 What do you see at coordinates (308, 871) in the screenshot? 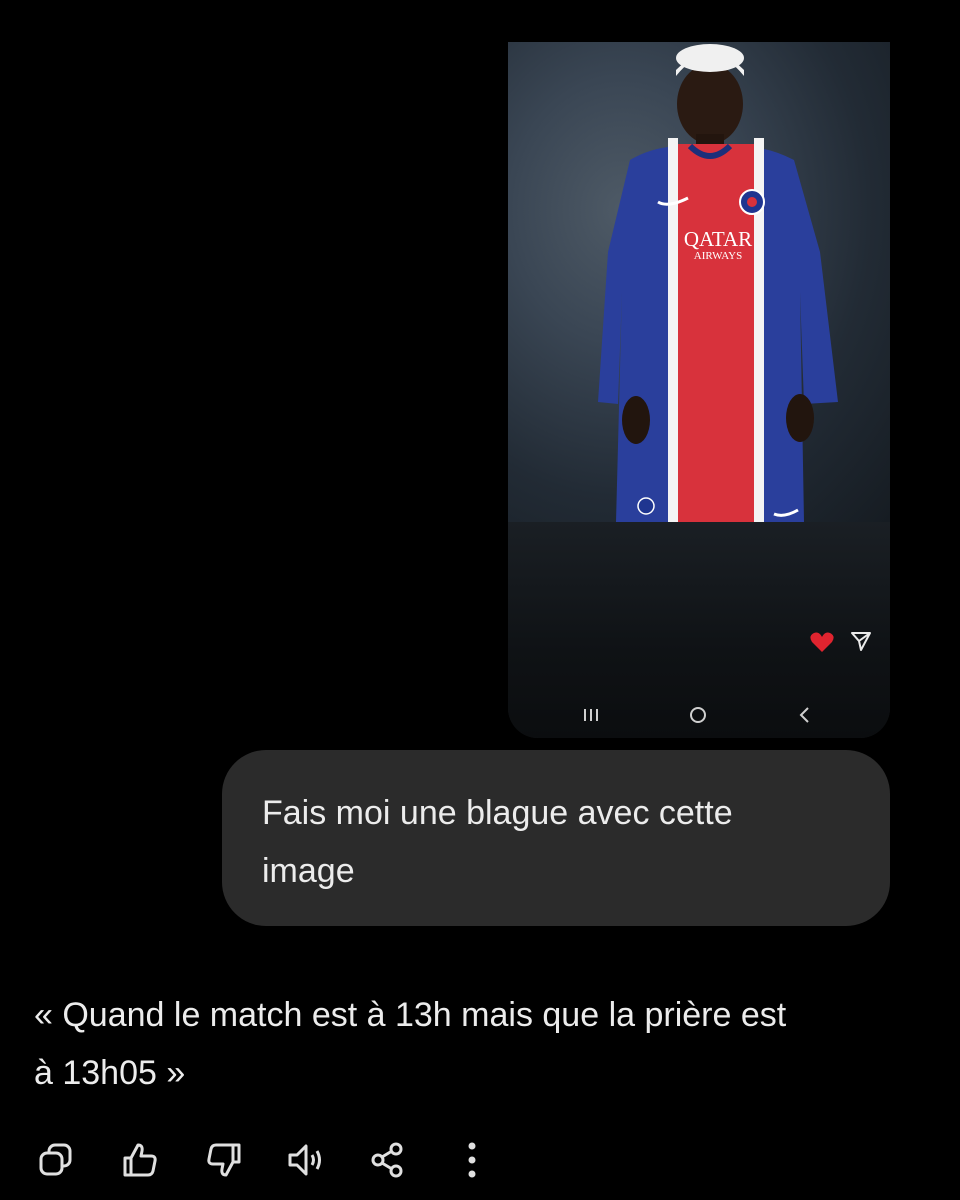
I see `user-message-line: image` at bounding box center [308, 871].